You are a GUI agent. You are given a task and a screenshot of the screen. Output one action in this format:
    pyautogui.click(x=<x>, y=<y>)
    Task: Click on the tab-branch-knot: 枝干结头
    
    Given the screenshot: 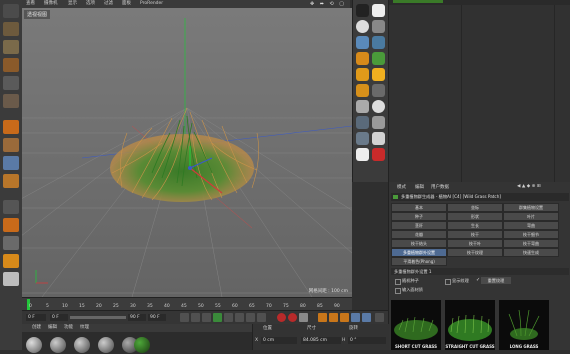 What is the action you would take?
    pyautogui.click(x=419, y=243)
    